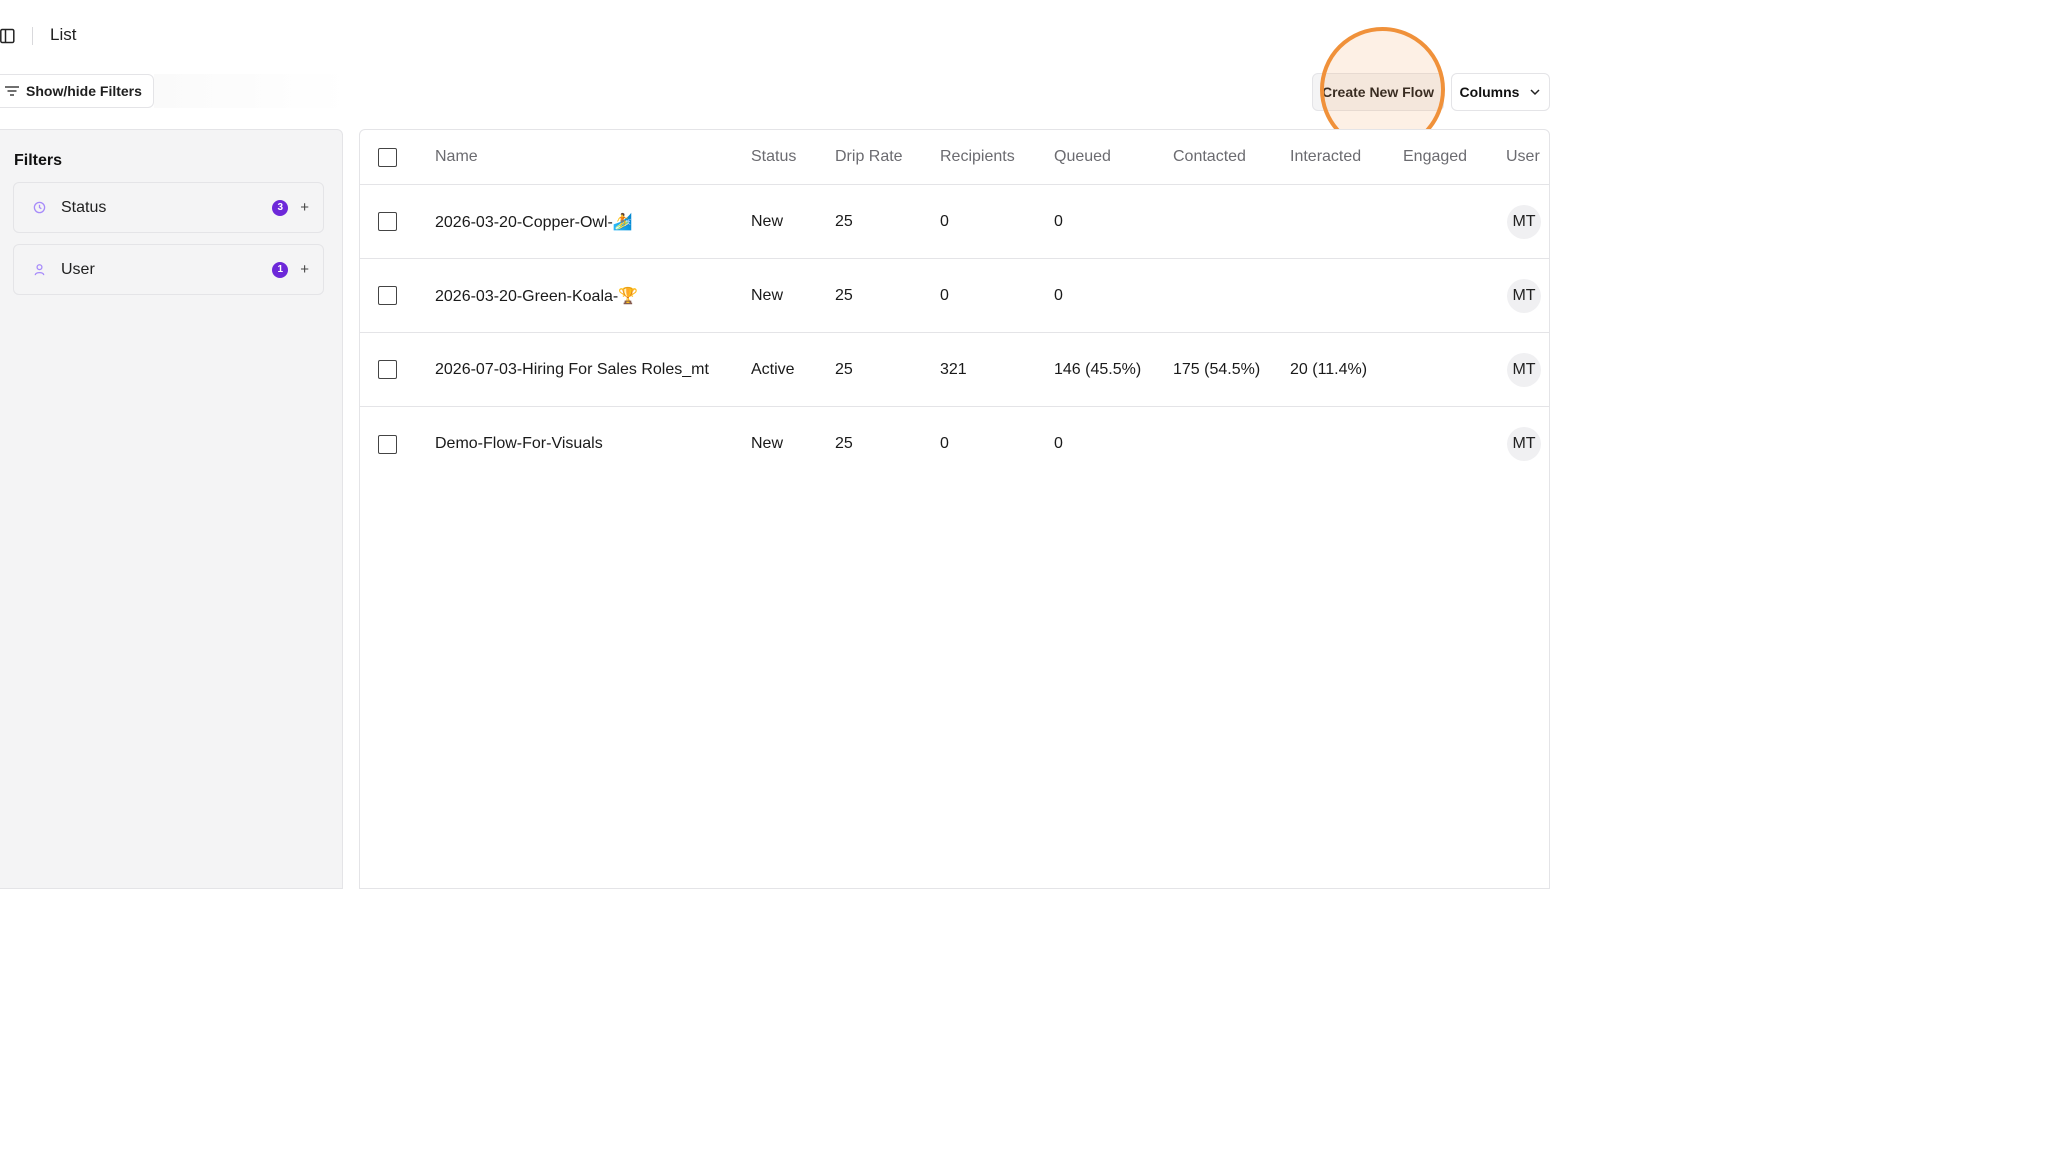 This screenshot has height=1153, width=2065. I want to click on flow-recipients: 321, so click(953, 369).